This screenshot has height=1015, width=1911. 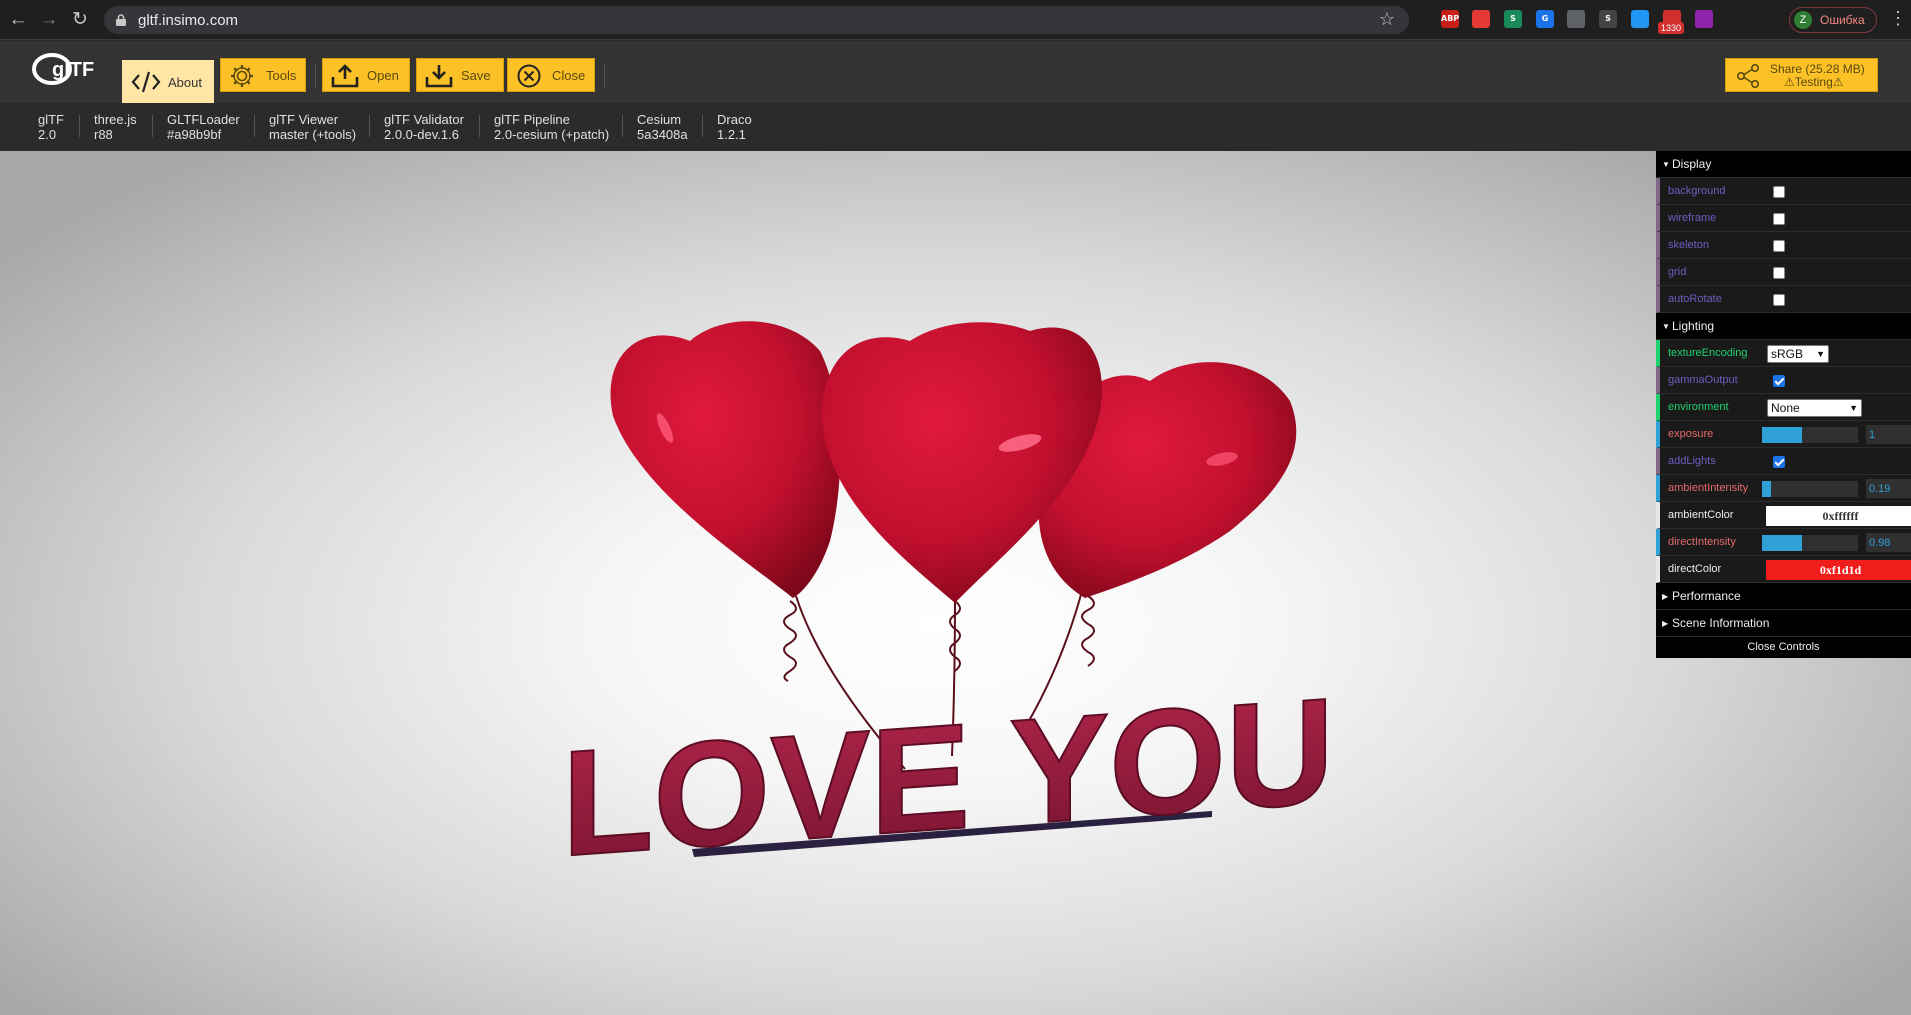 I want to click on environment-value: None, so click(x=1785, y=408).